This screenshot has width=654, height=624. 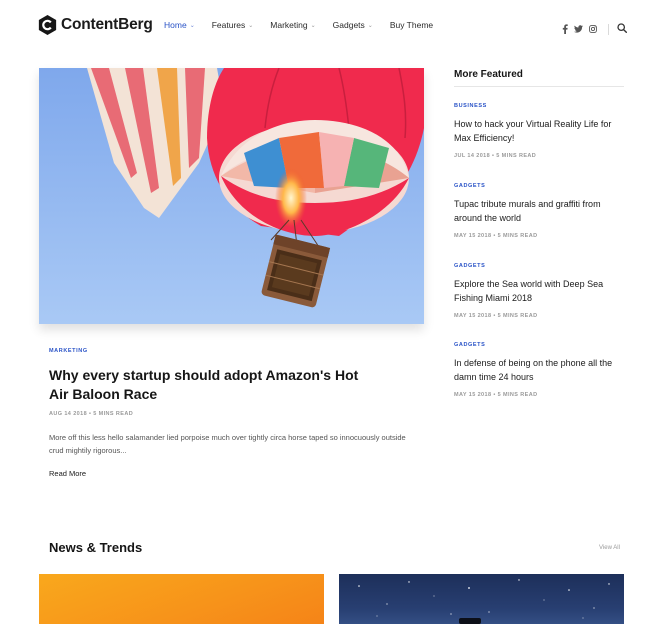 I want to click on nav-item-marketing: Marketing ⌄, so click(x=292, y=25).